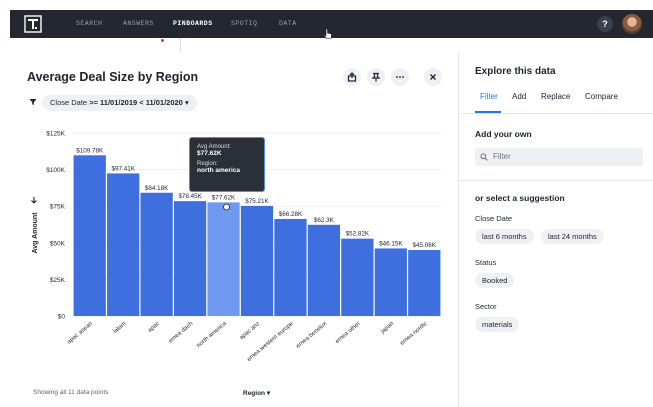 The image size is (653, 407). What do you see at coordinates (502, 156) in the screenshot?
I see `filter-placeholder: Filter` at bounding box center [502, 156].